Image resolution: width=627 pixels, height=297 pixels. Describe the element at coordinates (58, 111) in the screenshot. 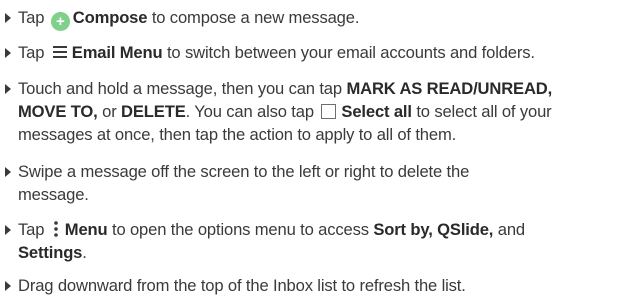

I see `move-to-label: MOVE TO,` at that location.